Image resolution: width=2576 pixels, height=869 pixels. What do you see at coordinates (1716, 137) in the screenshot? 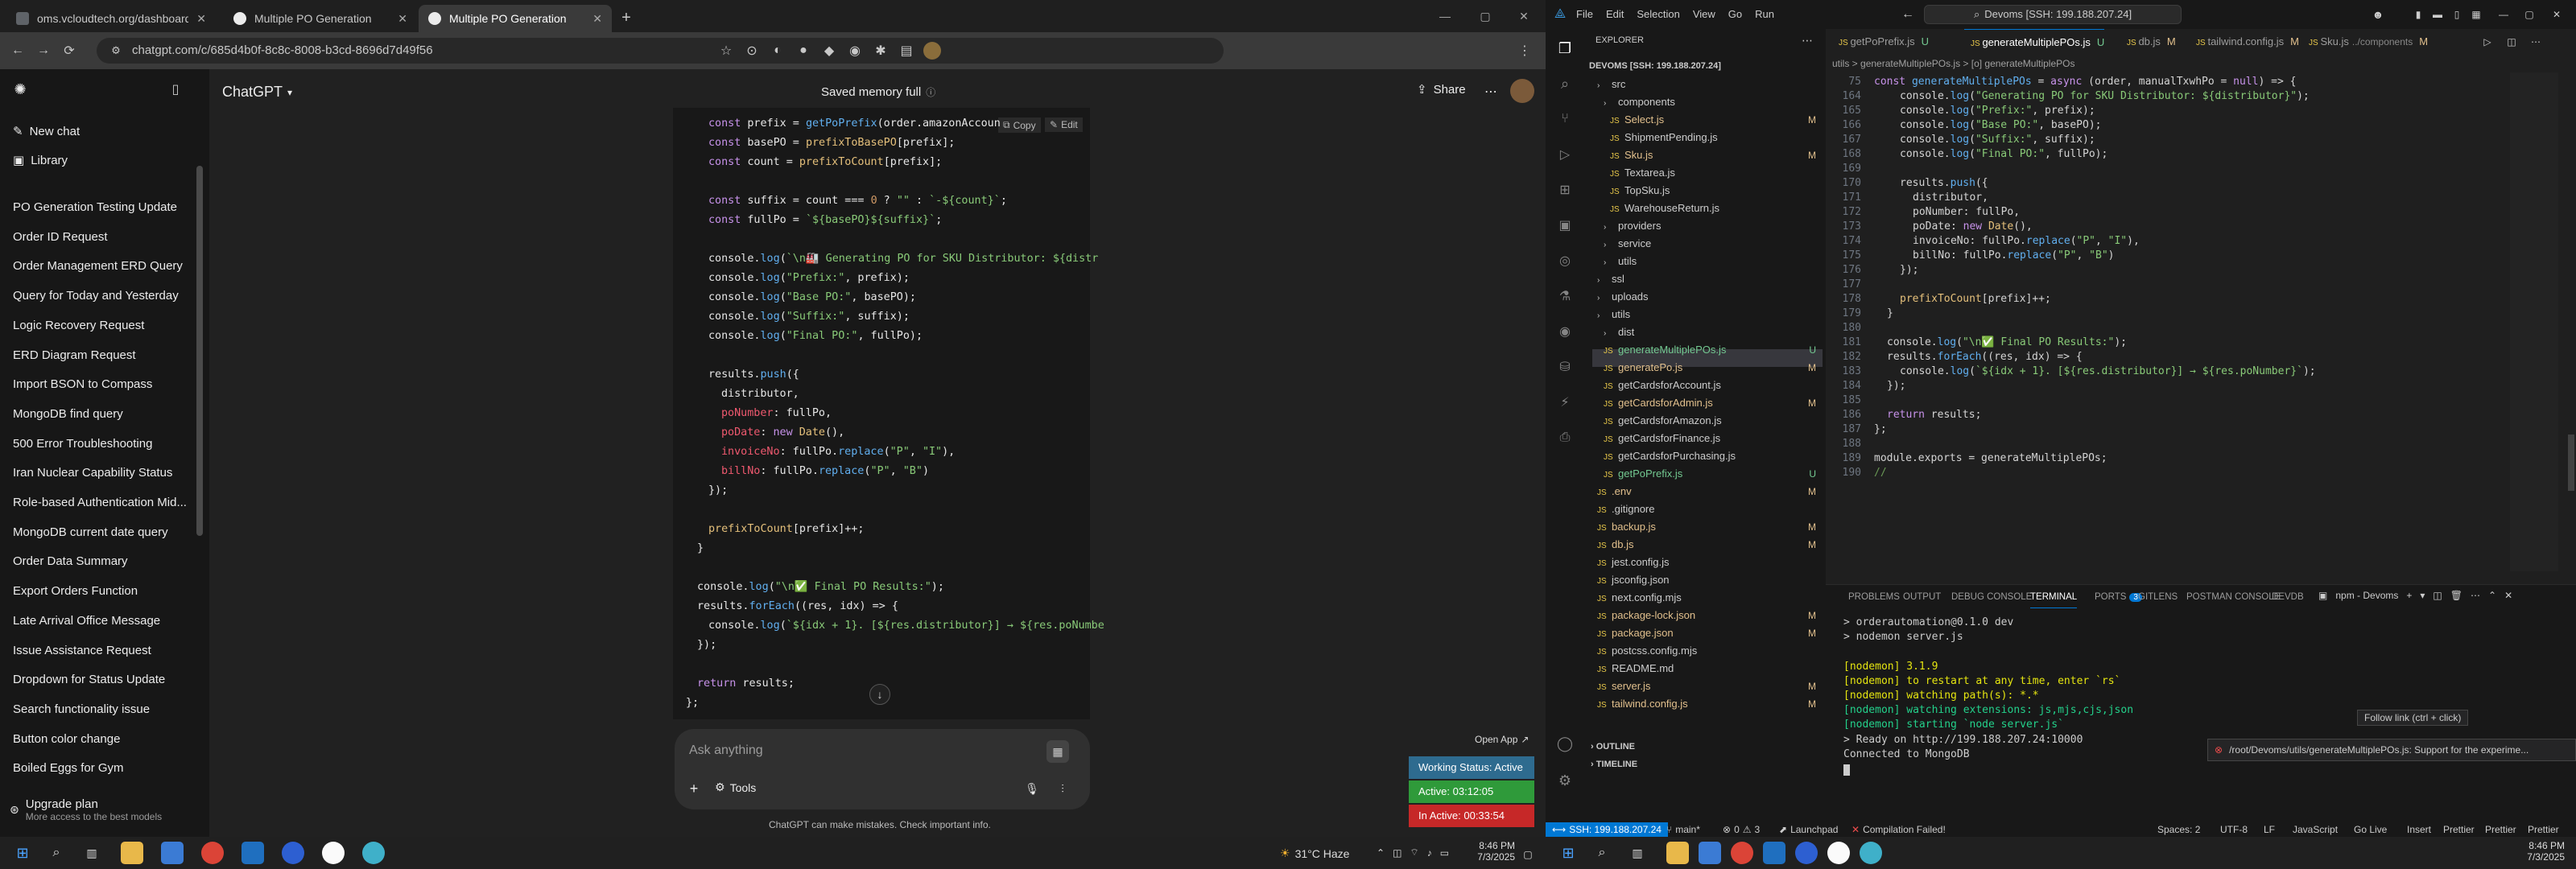
I see `file-item: JS ShipmentPending.js` at bounding box center [1716, 137].